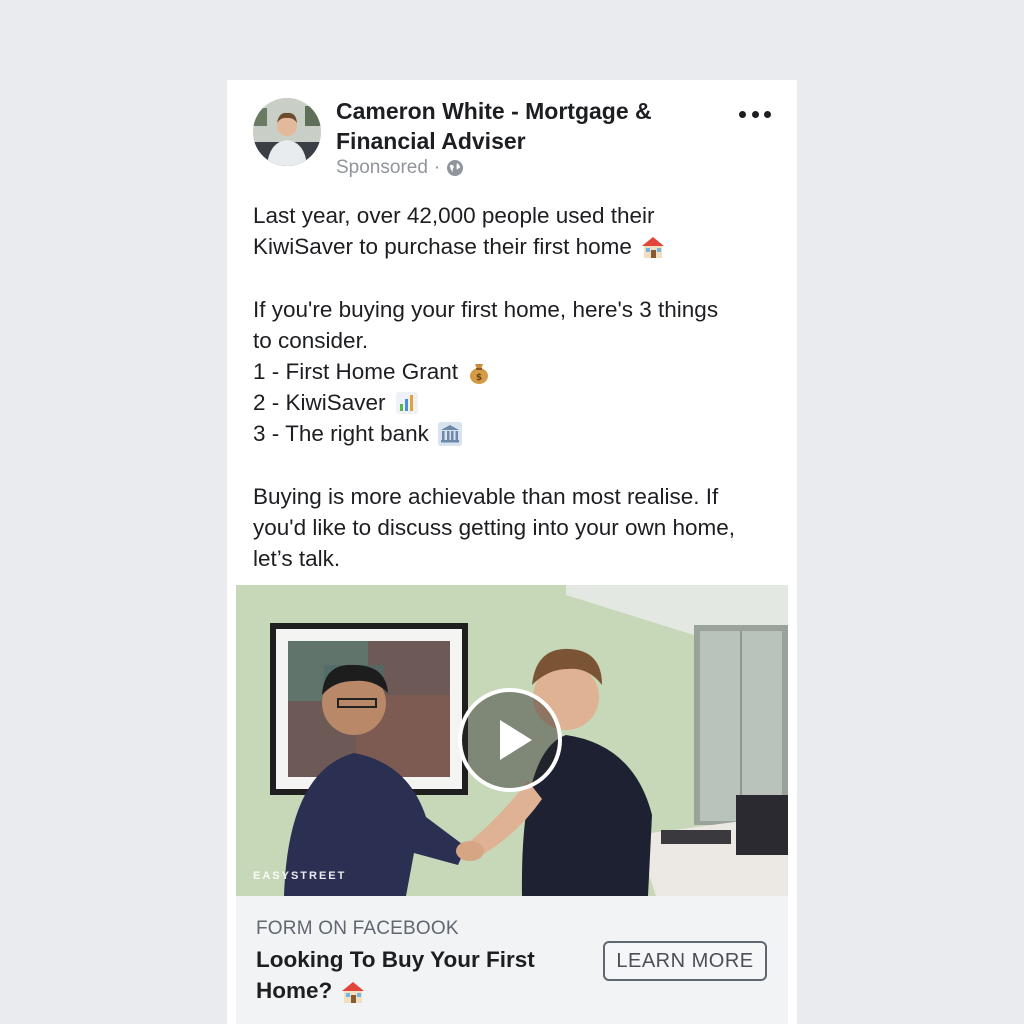 The width and height of the screenshot is (1024, 1024). What do you see at coordinates (382, 168) in the screenshot?
I see `sponsored-label: Sponsored` at bounding box center [382, 168].